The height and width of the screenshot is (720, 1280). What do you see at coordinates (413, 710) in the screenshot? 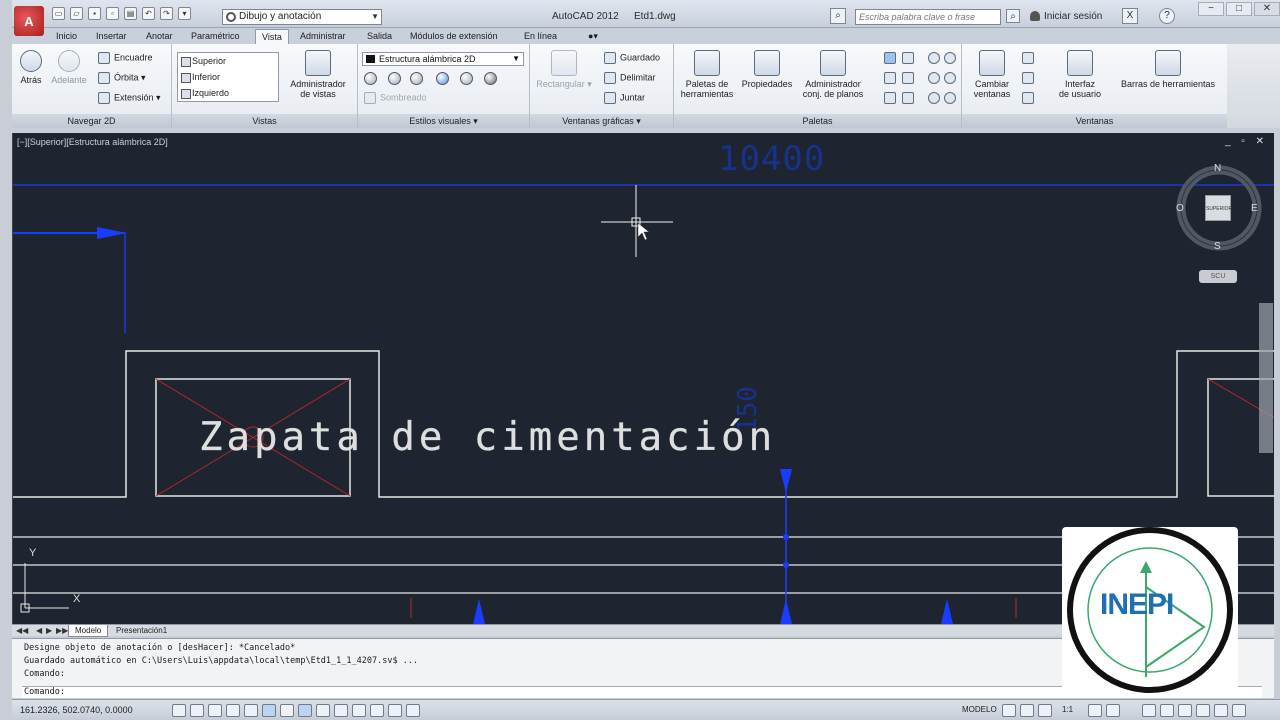
I see `selection-cycling-icon` at bounding box center [413, 710].